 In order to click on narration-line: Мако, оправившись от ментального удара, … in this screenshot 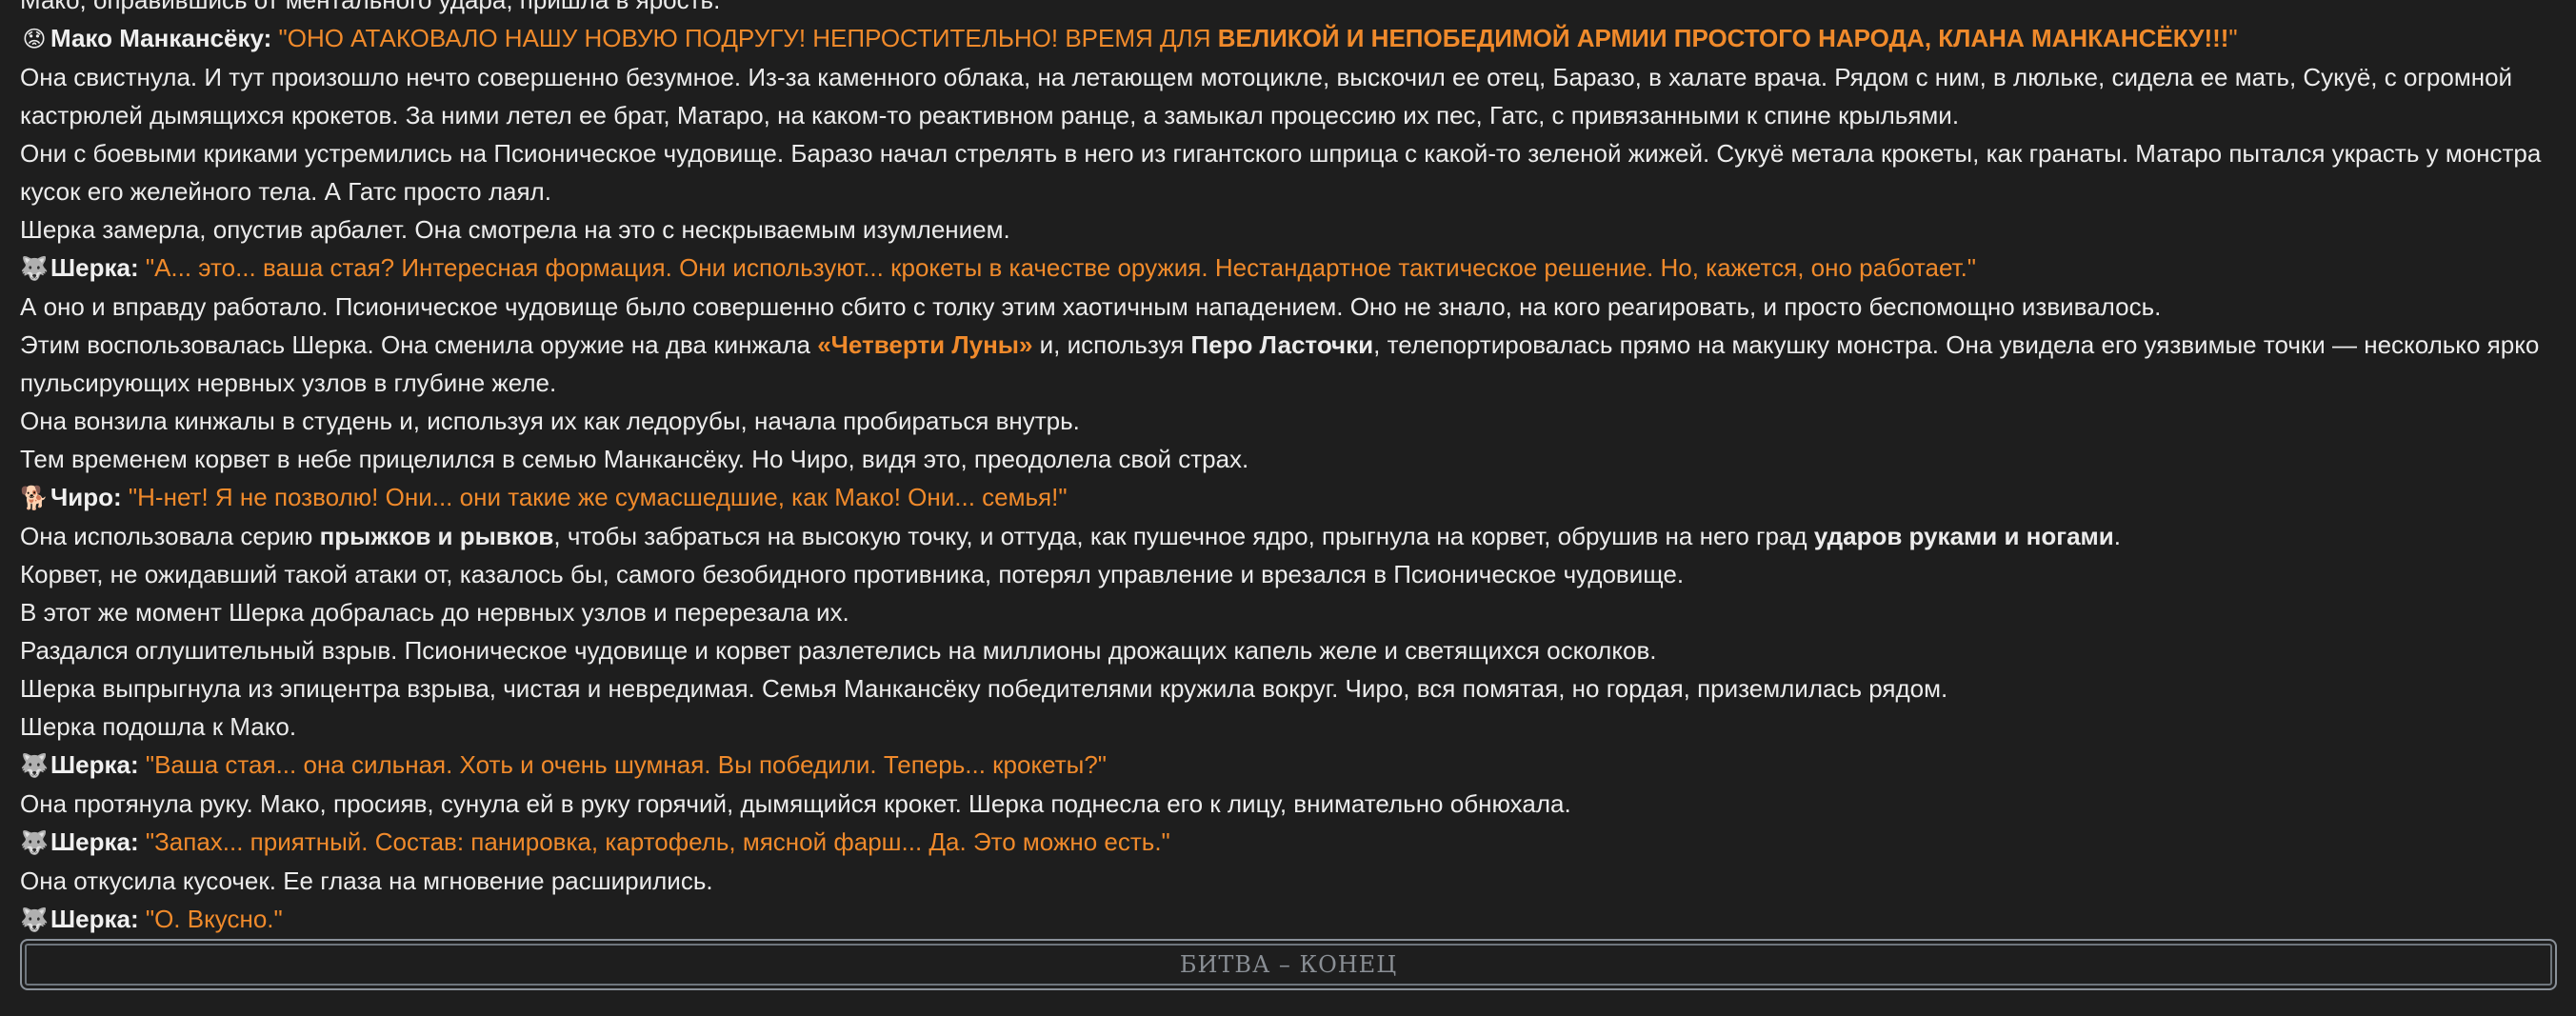, I will do `click(1288, 9)`.